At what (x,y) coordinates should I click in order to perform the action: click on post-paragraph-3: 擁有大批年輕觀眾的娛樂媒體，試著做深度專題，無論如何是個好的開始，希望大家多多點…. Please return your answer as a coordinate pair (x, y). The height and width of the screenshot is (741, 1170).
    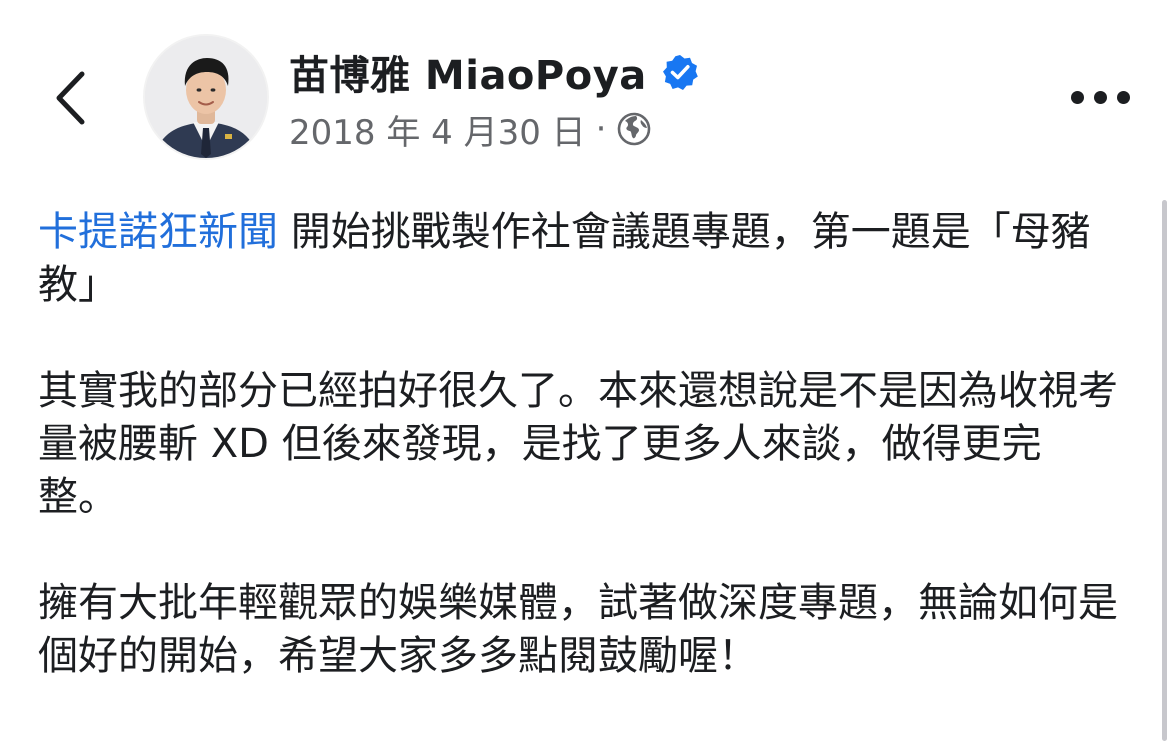
    Looking at the image, I should click on (578, 629).